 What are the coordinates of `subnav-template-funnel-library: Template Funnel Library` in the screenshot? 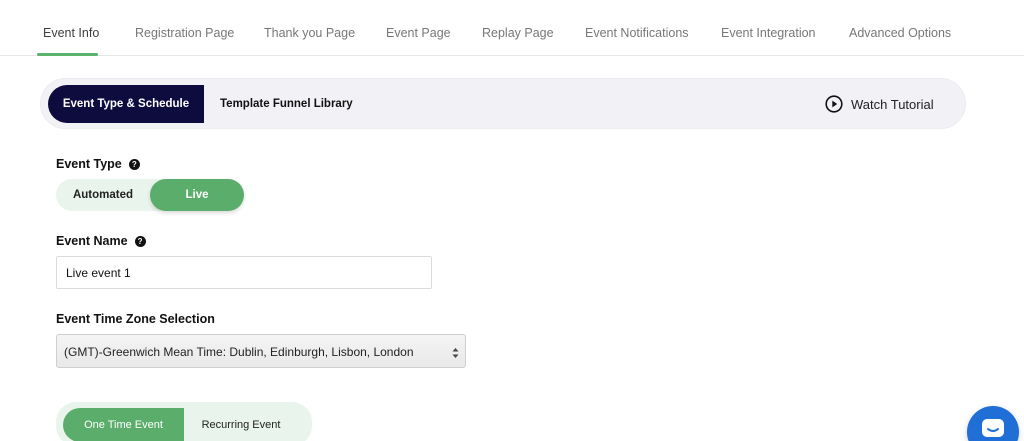 It's located at (286, 104).